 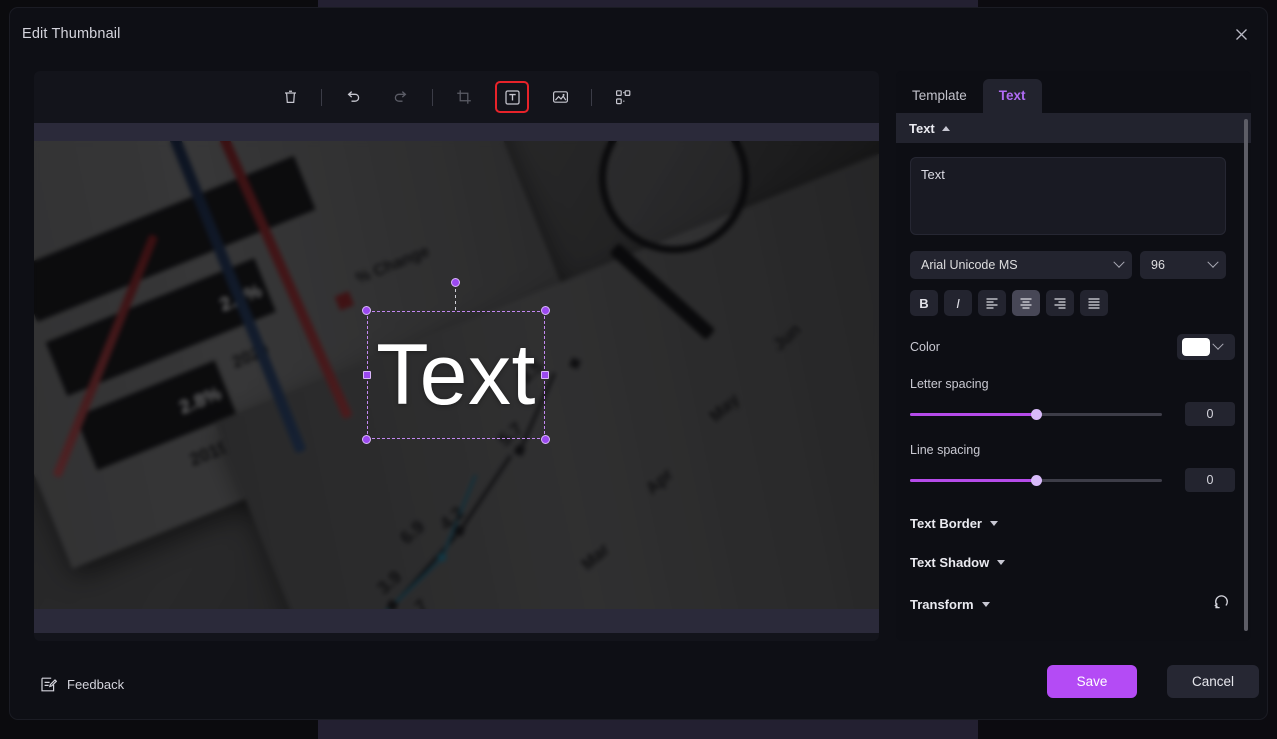 I want to click on chevron-up-icon, so click(x=945, y=128).